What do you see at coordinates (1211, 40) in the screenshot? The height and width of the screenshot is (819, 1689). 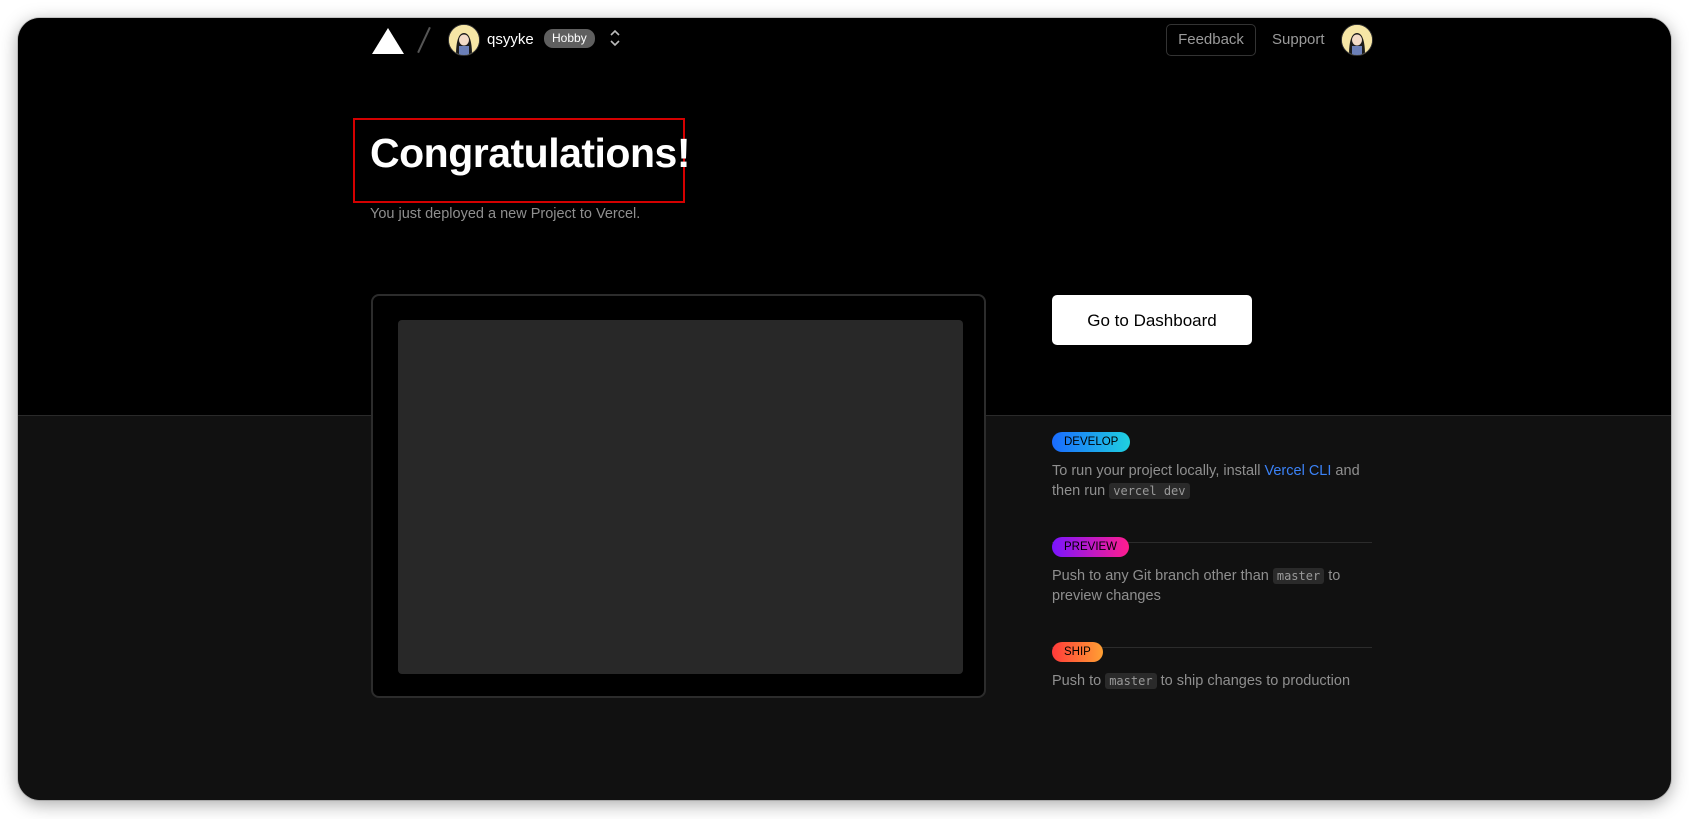 I see `feedback-button: Feedback` at bounding box center [1211, 40].